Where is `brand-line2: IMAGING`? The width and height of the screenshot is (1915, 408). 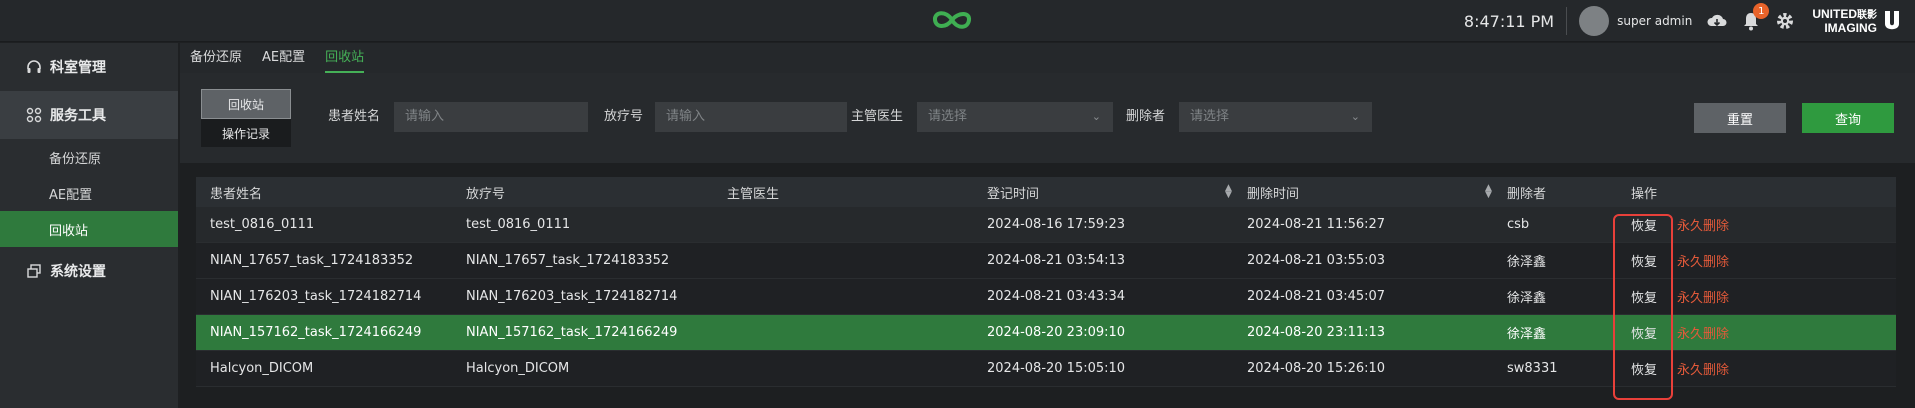 brand-line2: IMAGING is located at coordinates (1850, 28).